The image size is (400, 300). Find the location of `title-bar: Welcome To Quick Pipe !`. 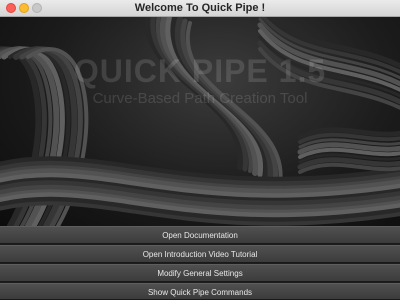

title-bar: Welcome To Quick Pipe ! is located at coordinates (200, 8).